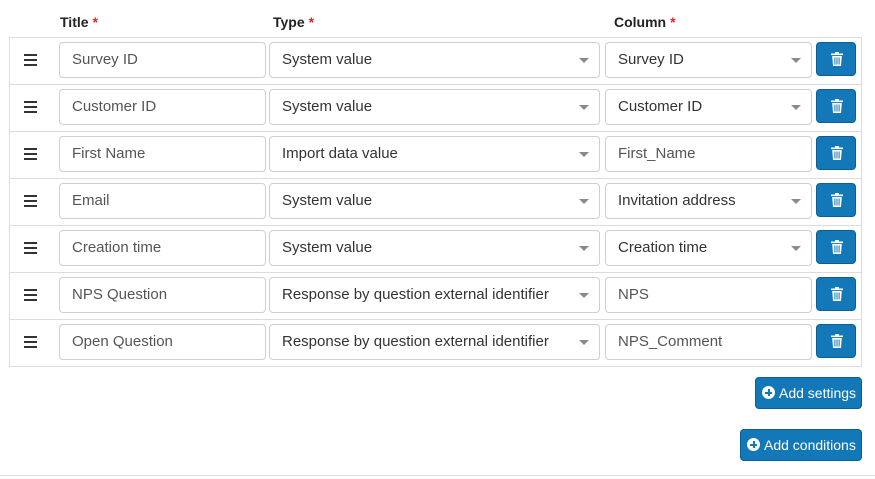 This screenshot has height=479, width=875. What do you see at coordinates (162, 154) in the screenshot?
I see `title-input: First Name` at bounding box center [162, 154].